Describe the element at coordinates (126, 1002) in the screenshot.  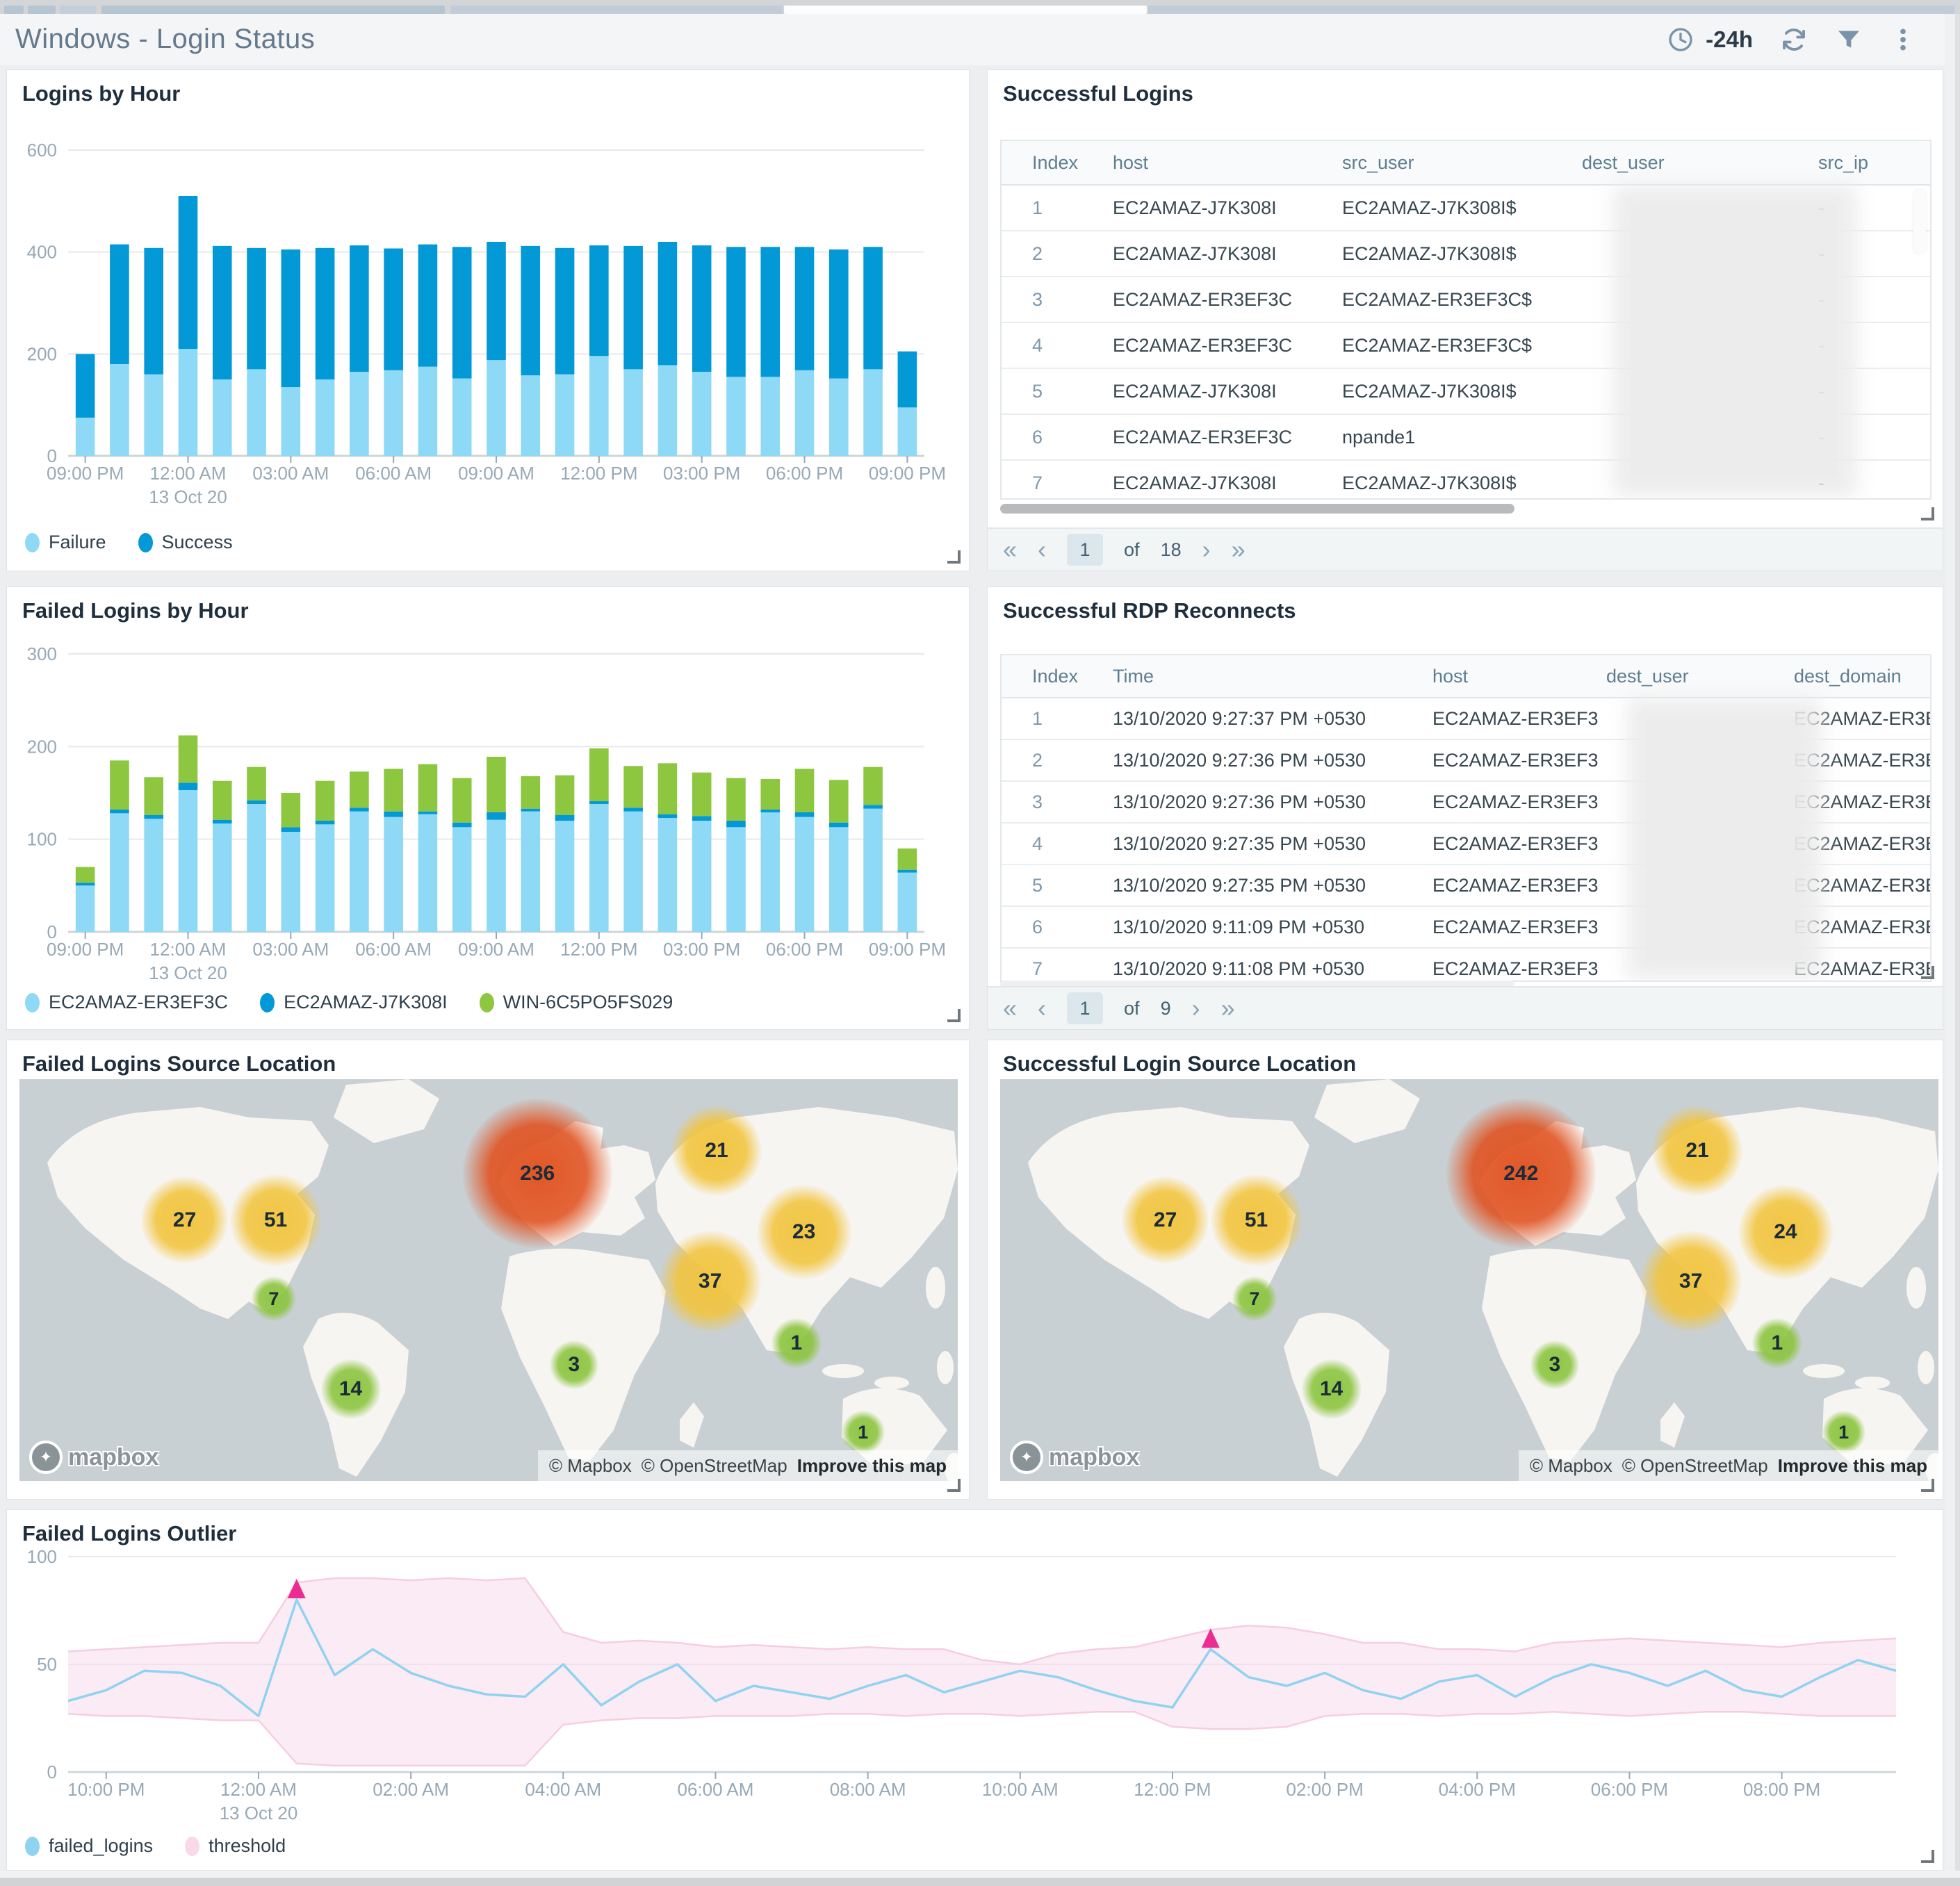
I see `legend-item: EC2AMAZ-ER3EF3C` at that location.